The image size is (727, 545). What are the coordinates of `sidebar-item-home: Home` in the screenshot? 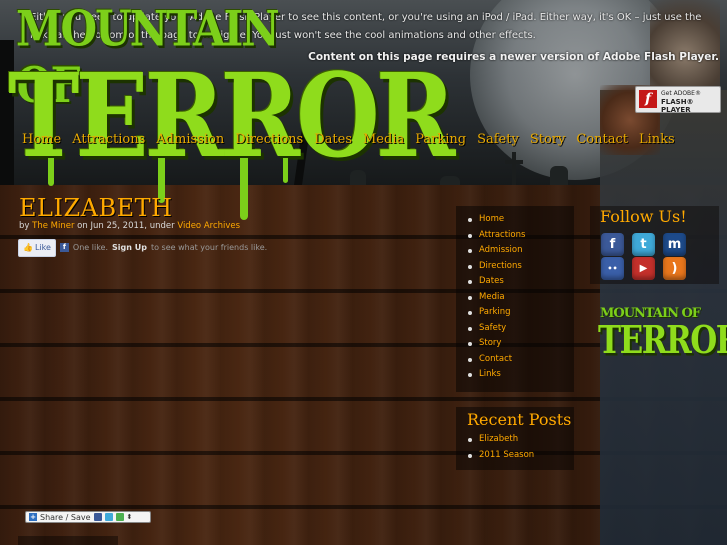 It's located at (515, 220).